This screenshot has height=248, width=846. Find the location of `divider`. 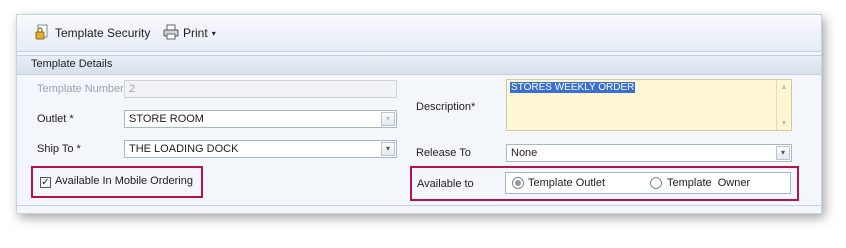

divider is located at coordinates (419, 205).